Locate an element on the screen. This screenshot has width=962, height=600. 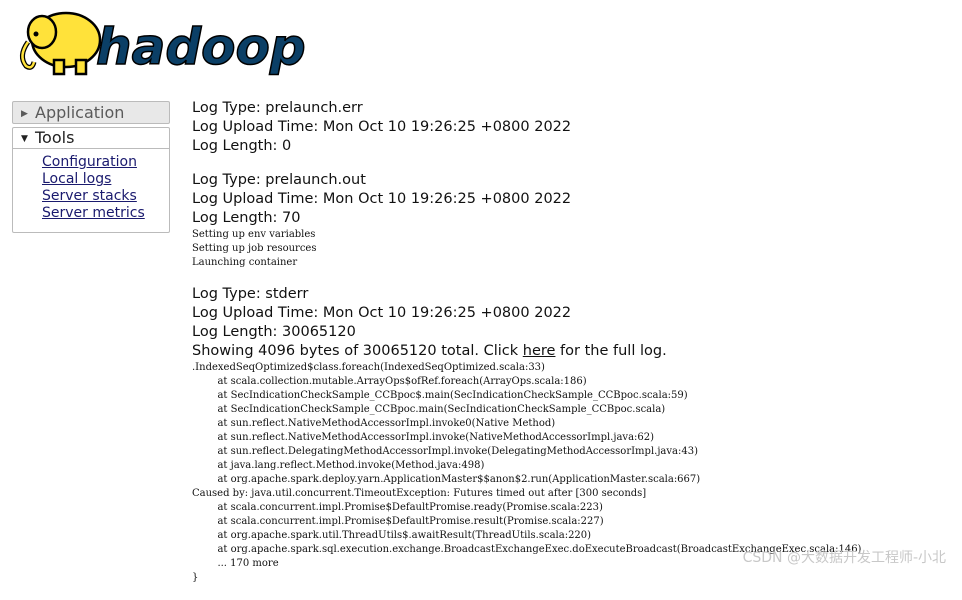
elephant-icon is located at coordinates (61, 43).